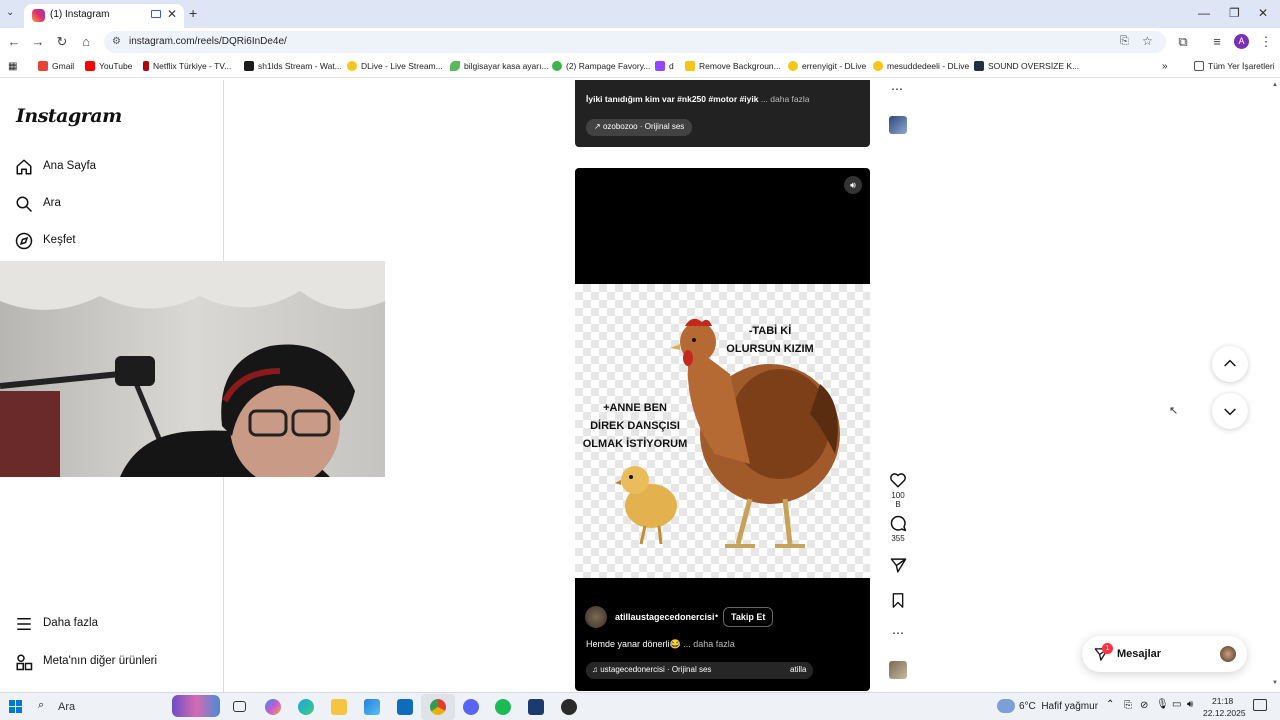 The image size is (1280, 720). Describe the element at coordinates (1275, 683) in the screenshot. I see `scroll-down-arrow-icon: ▼` at that location.